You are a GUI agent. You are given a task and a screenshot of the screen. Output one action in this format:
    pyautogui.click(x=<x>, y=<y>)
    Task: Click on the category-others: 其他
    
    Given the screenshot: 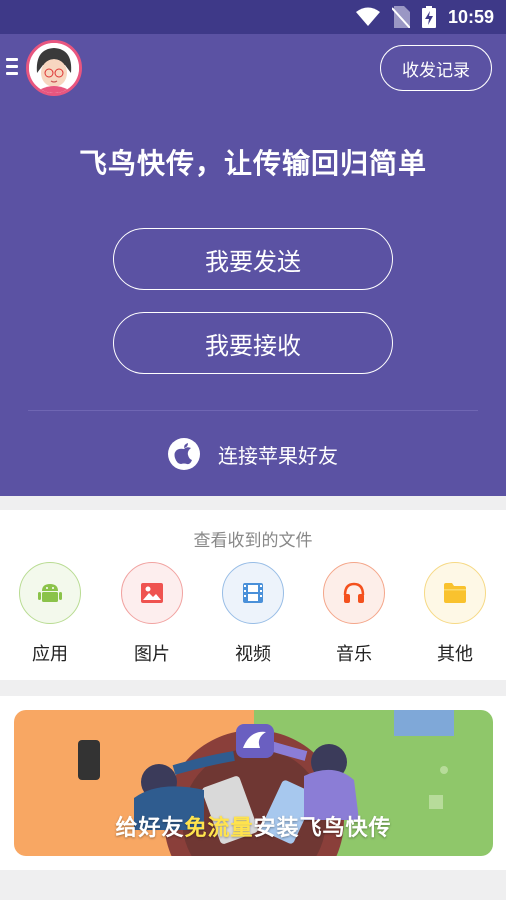 What is the action you would take?
    pyautogui.click(x=455, y=614)
    